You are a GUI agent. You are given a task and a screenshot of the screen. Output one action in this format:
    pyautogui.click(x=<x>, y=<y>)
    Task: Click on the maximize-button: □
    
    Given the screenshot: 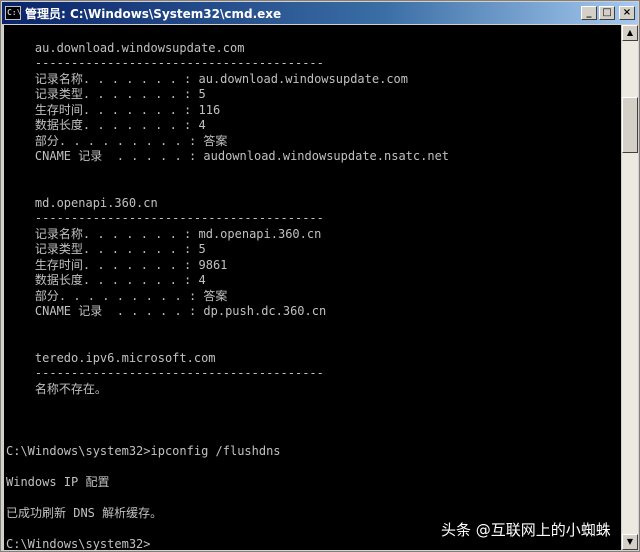 What is the action you would take?
    pyautogui.click(x=607, y=13)
    